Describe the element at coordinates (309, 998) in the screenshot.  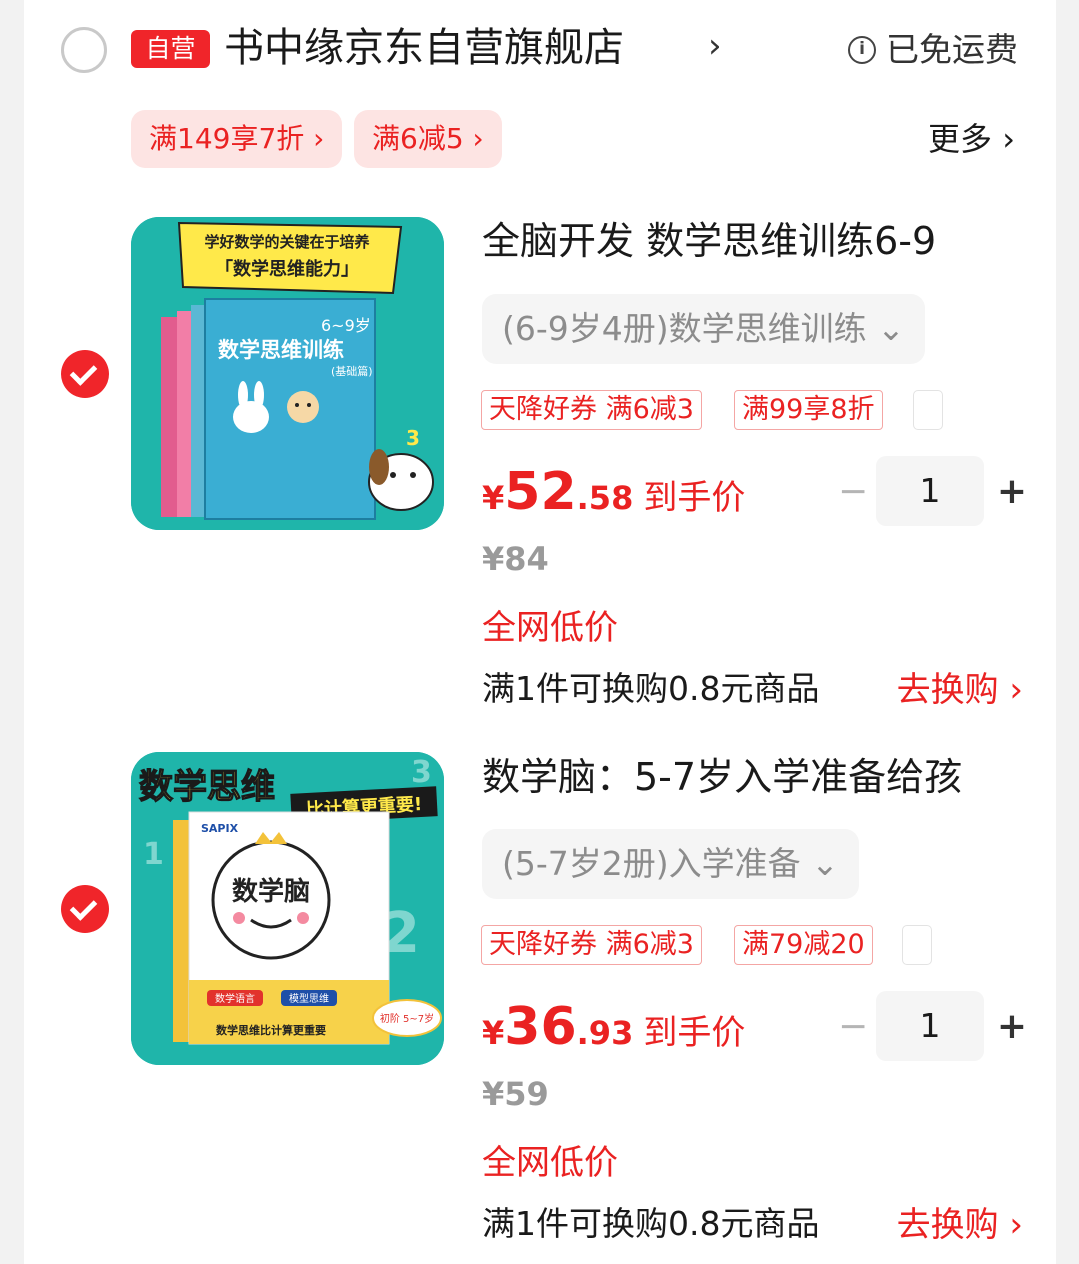
I see `cover-chip2: 模型思维` at that location.